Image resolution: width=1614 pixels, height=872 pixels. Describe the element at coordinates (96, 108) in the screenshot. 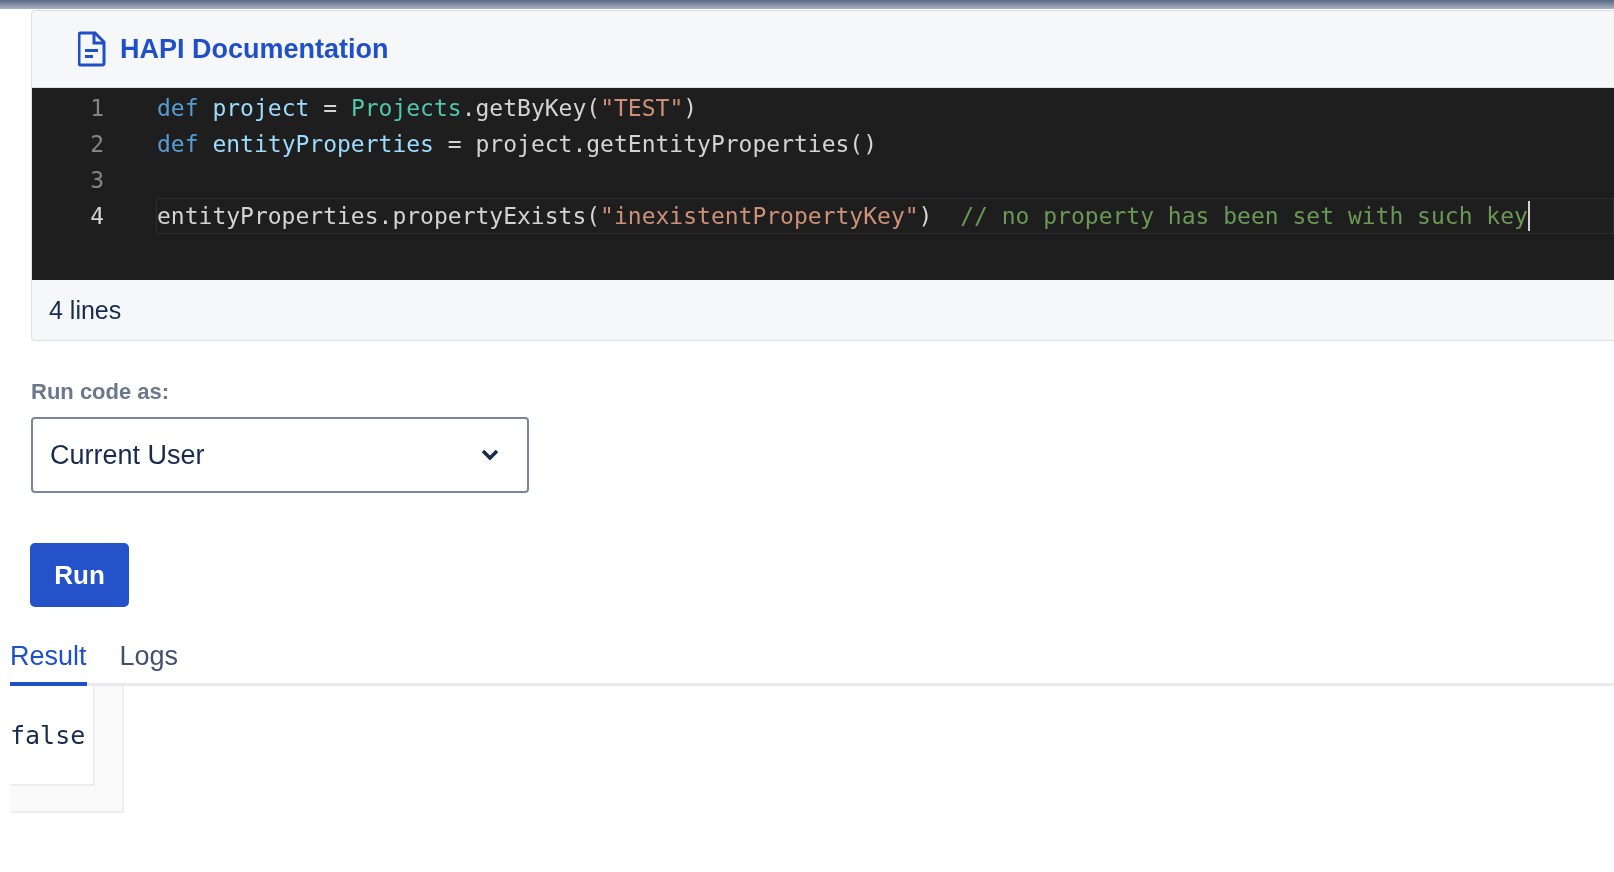

I see `line-number: 1` at that location.